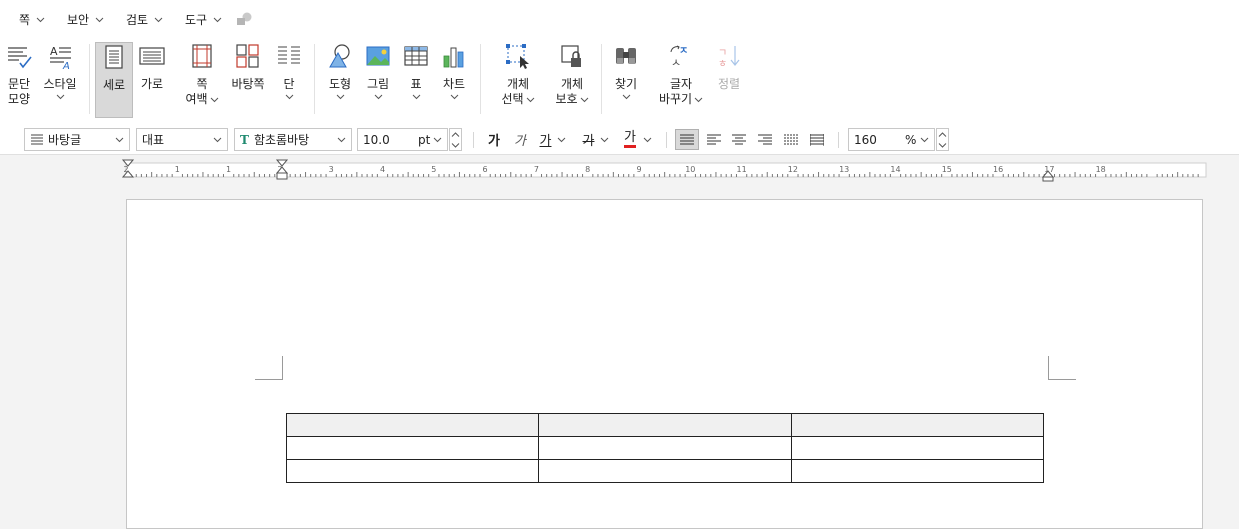 The width and height of the screenshot is (1239, 529). I want to click on language-select: 대표, so click(182, 139).